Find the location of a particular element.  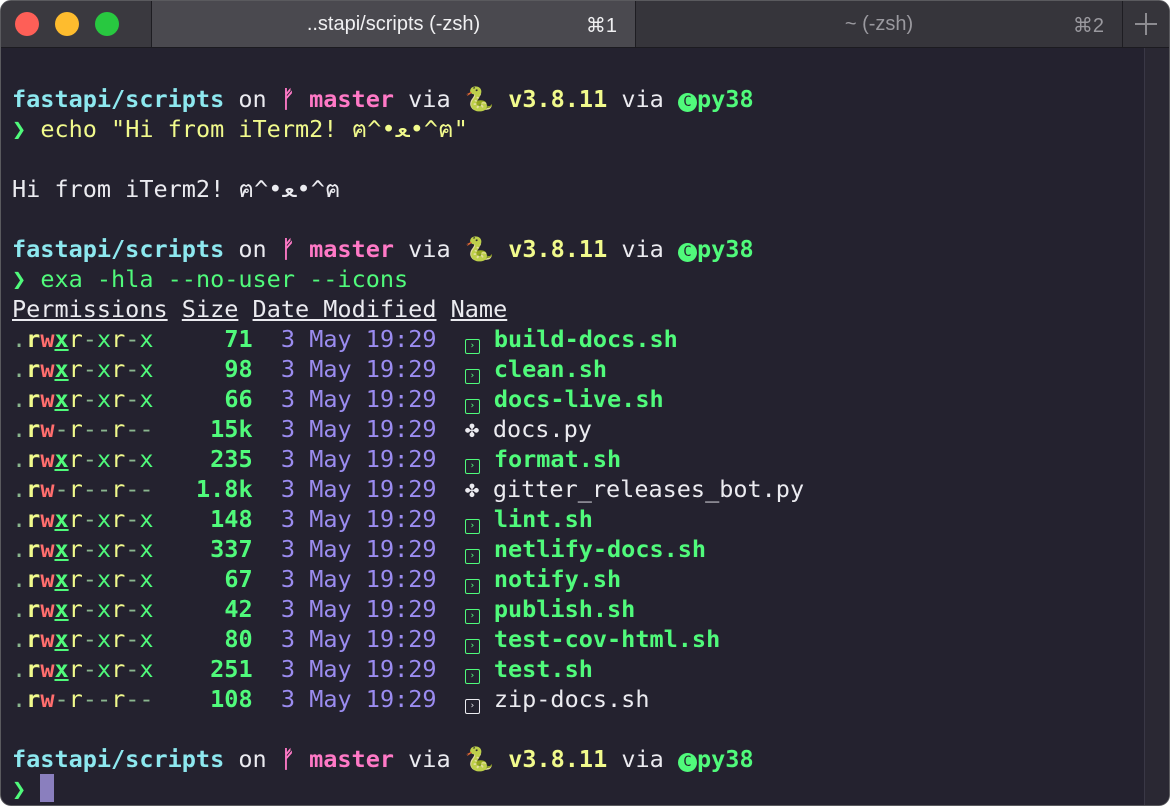

file-size: 15k is located at coordinates (231, 429).